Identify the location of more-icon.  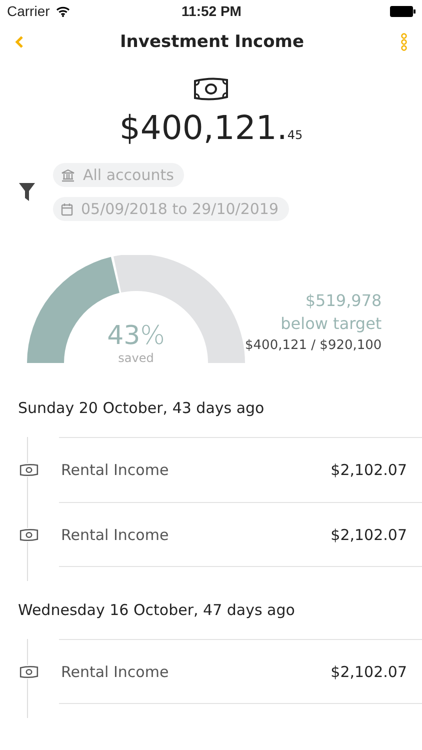
(404, 42).